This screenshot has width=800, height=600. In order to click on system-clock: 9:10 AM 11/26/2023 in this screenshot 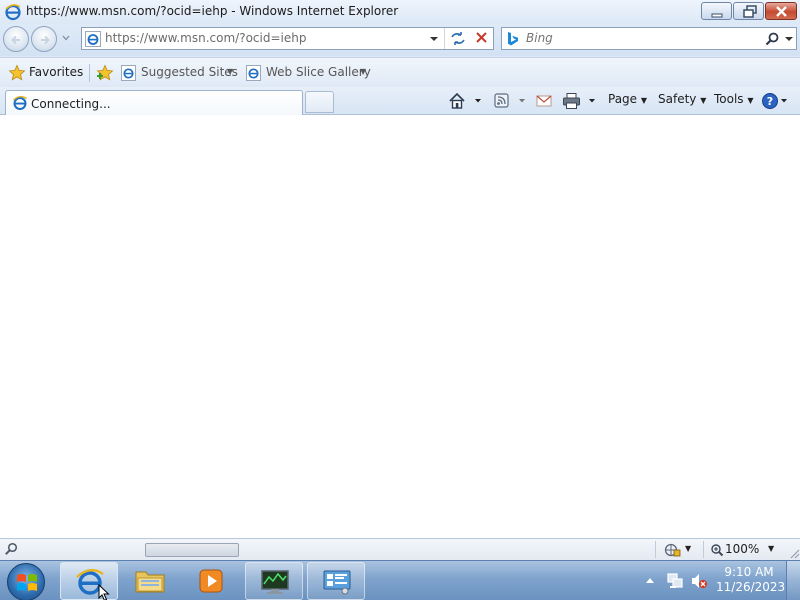, I will do `click(751, 580)`.